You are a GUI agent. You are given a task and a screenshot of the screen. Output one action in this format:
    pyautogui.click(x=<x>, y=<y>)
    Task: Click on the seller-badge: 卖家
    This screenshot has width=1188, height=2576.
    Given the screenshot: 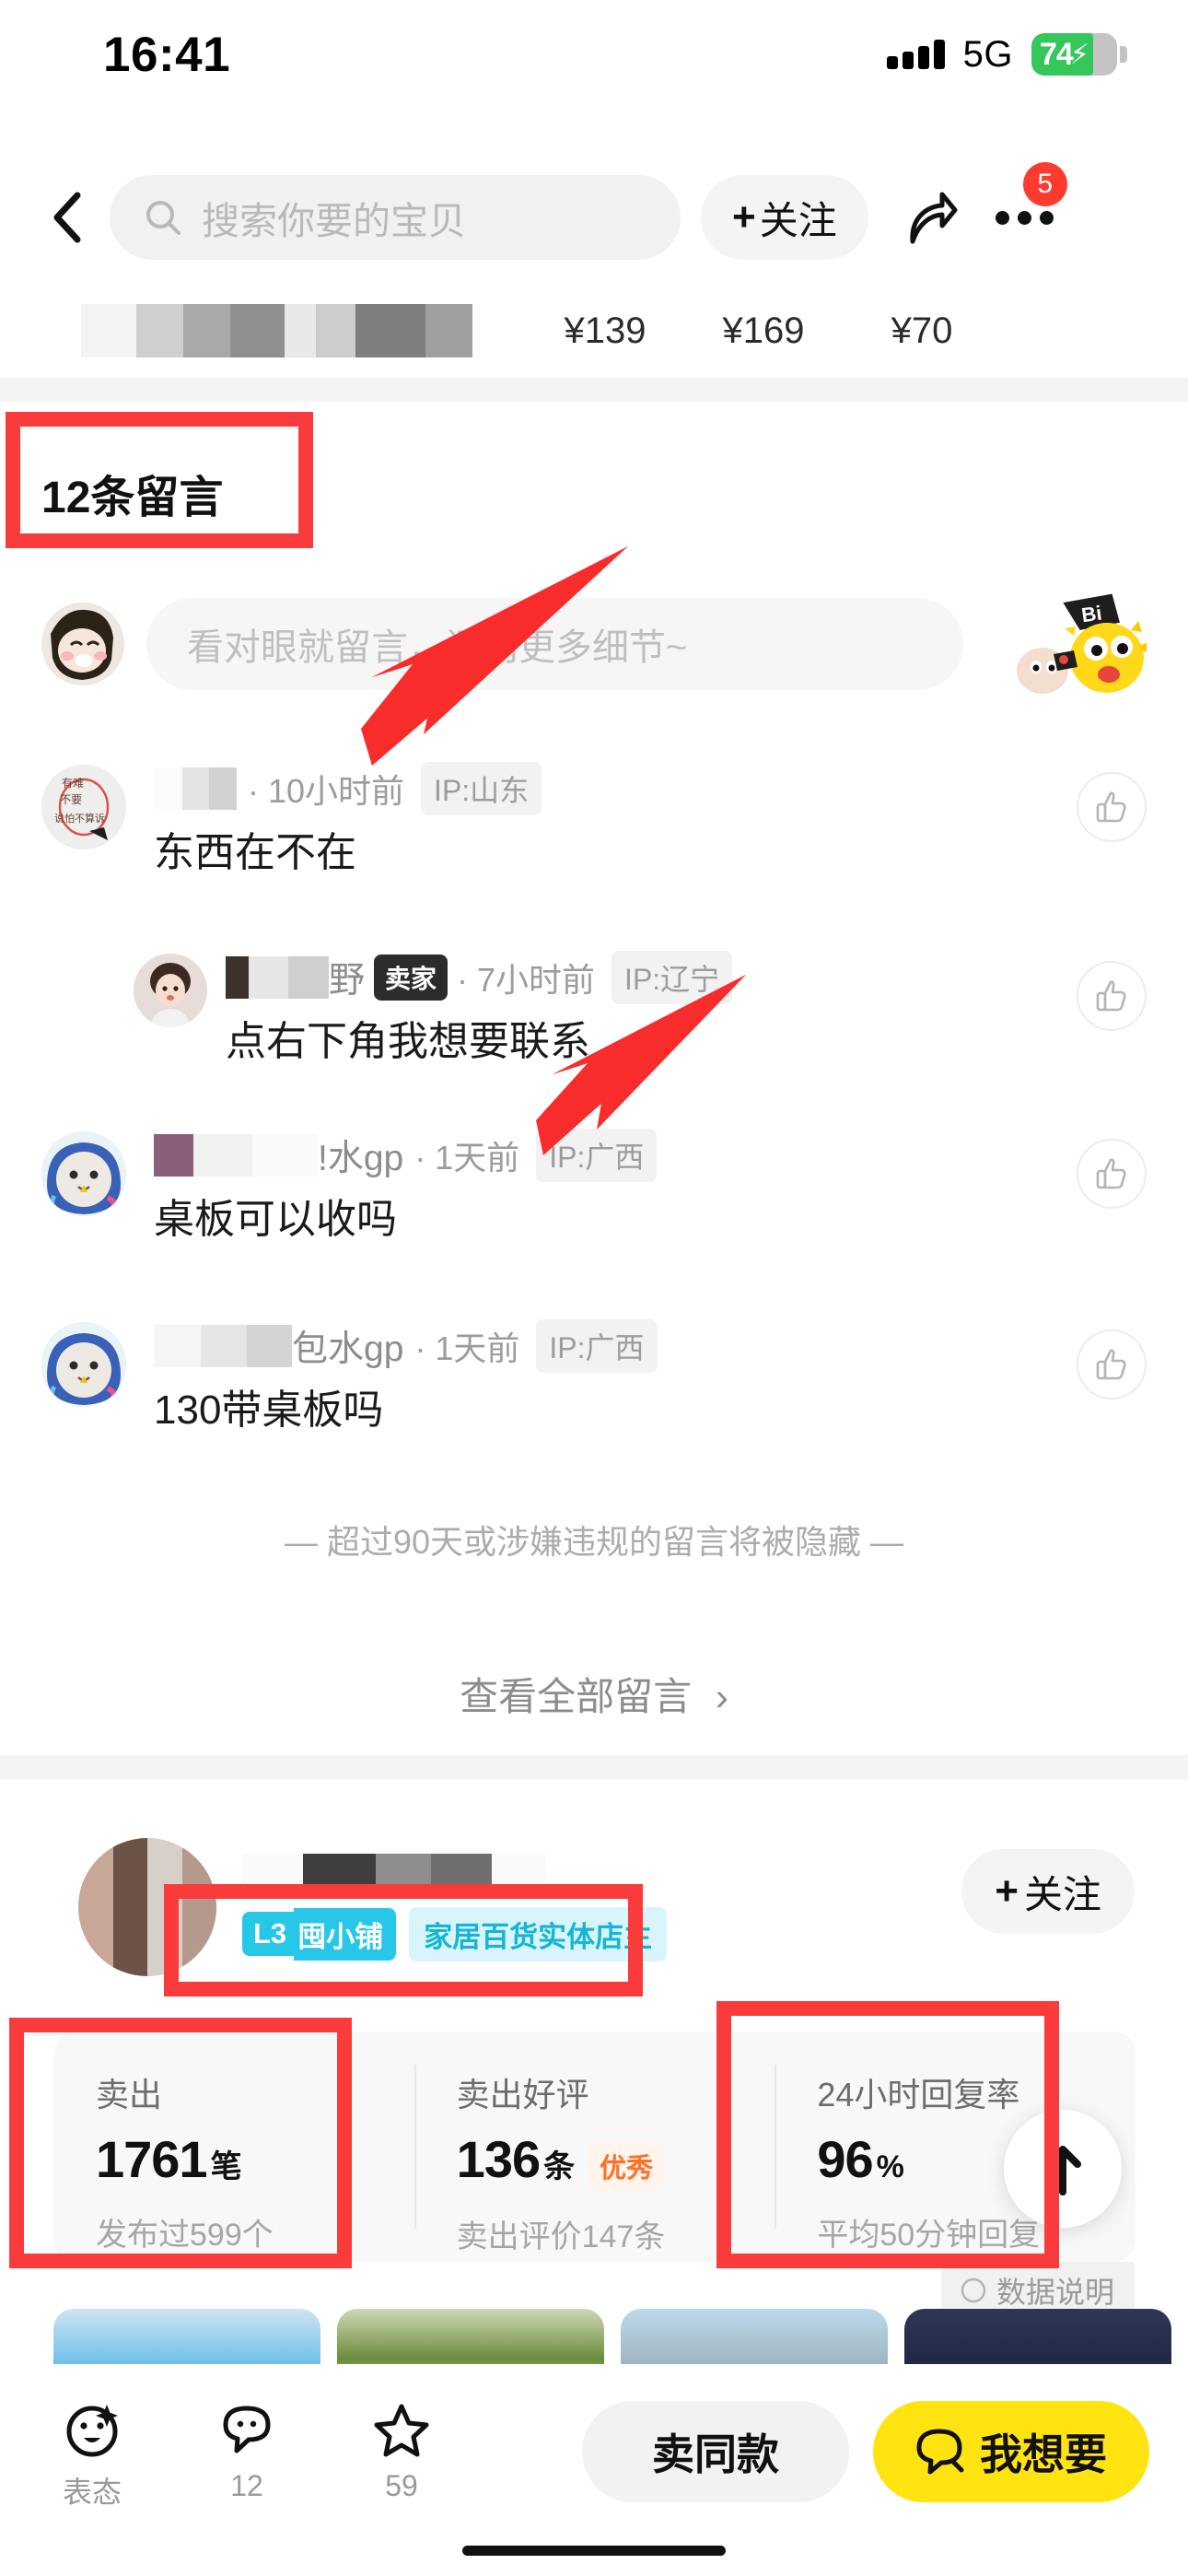 What is the action you would take?
    pyautogui.click(x=411, y=978)
    